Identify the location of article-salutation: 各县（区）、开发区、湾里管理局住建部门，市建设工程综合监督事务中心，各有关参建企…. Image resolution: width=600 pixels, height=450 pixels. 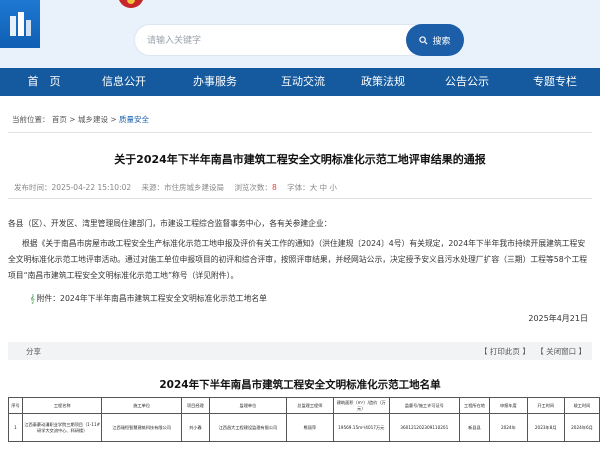
(170, 223).